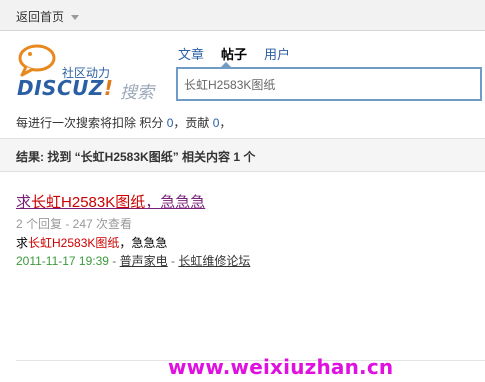 This screenshot has width=485, height=382. What do you see at coordinates (65, 88) in the screenshot?
I see `logo-brand: DISCUZ!` at bounding box center [65, 88].